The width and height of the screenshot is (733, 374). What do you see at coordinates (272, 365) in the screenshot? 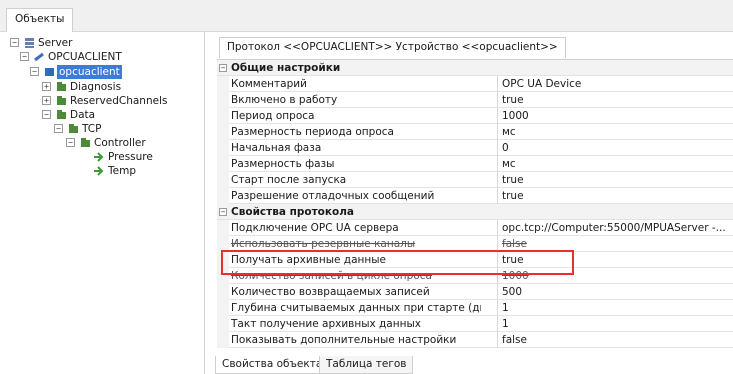
I see `tab-object-properties: Свойства объекта` at bounding box center [272, 365].